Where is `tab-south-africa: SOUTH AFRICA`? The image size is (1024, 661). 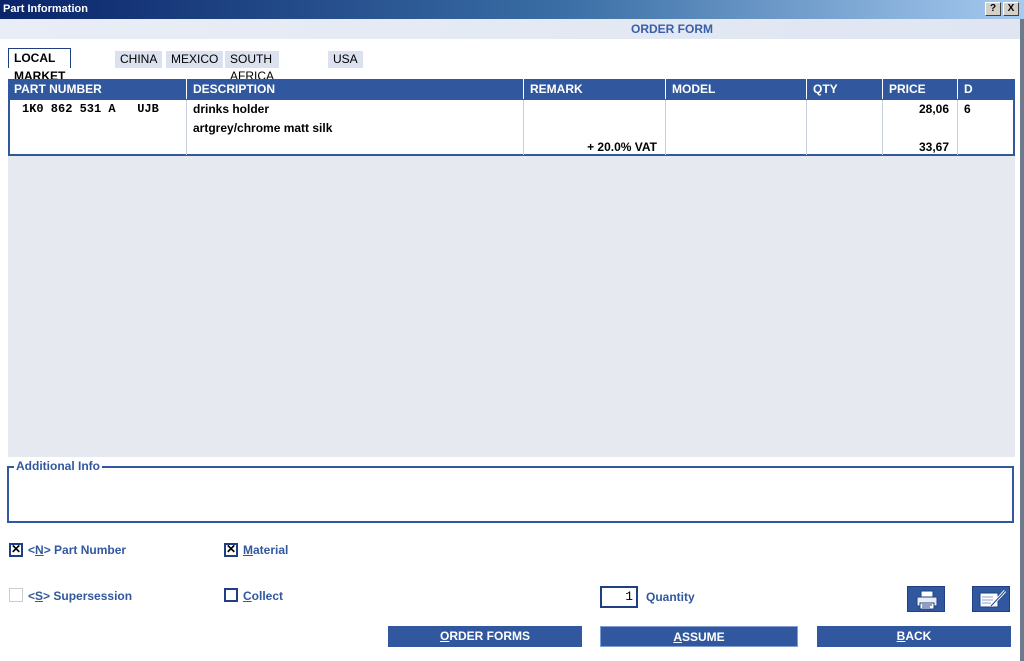 tab-south-africa: SOUTH AFRICA is located at coordinates (252, 67).